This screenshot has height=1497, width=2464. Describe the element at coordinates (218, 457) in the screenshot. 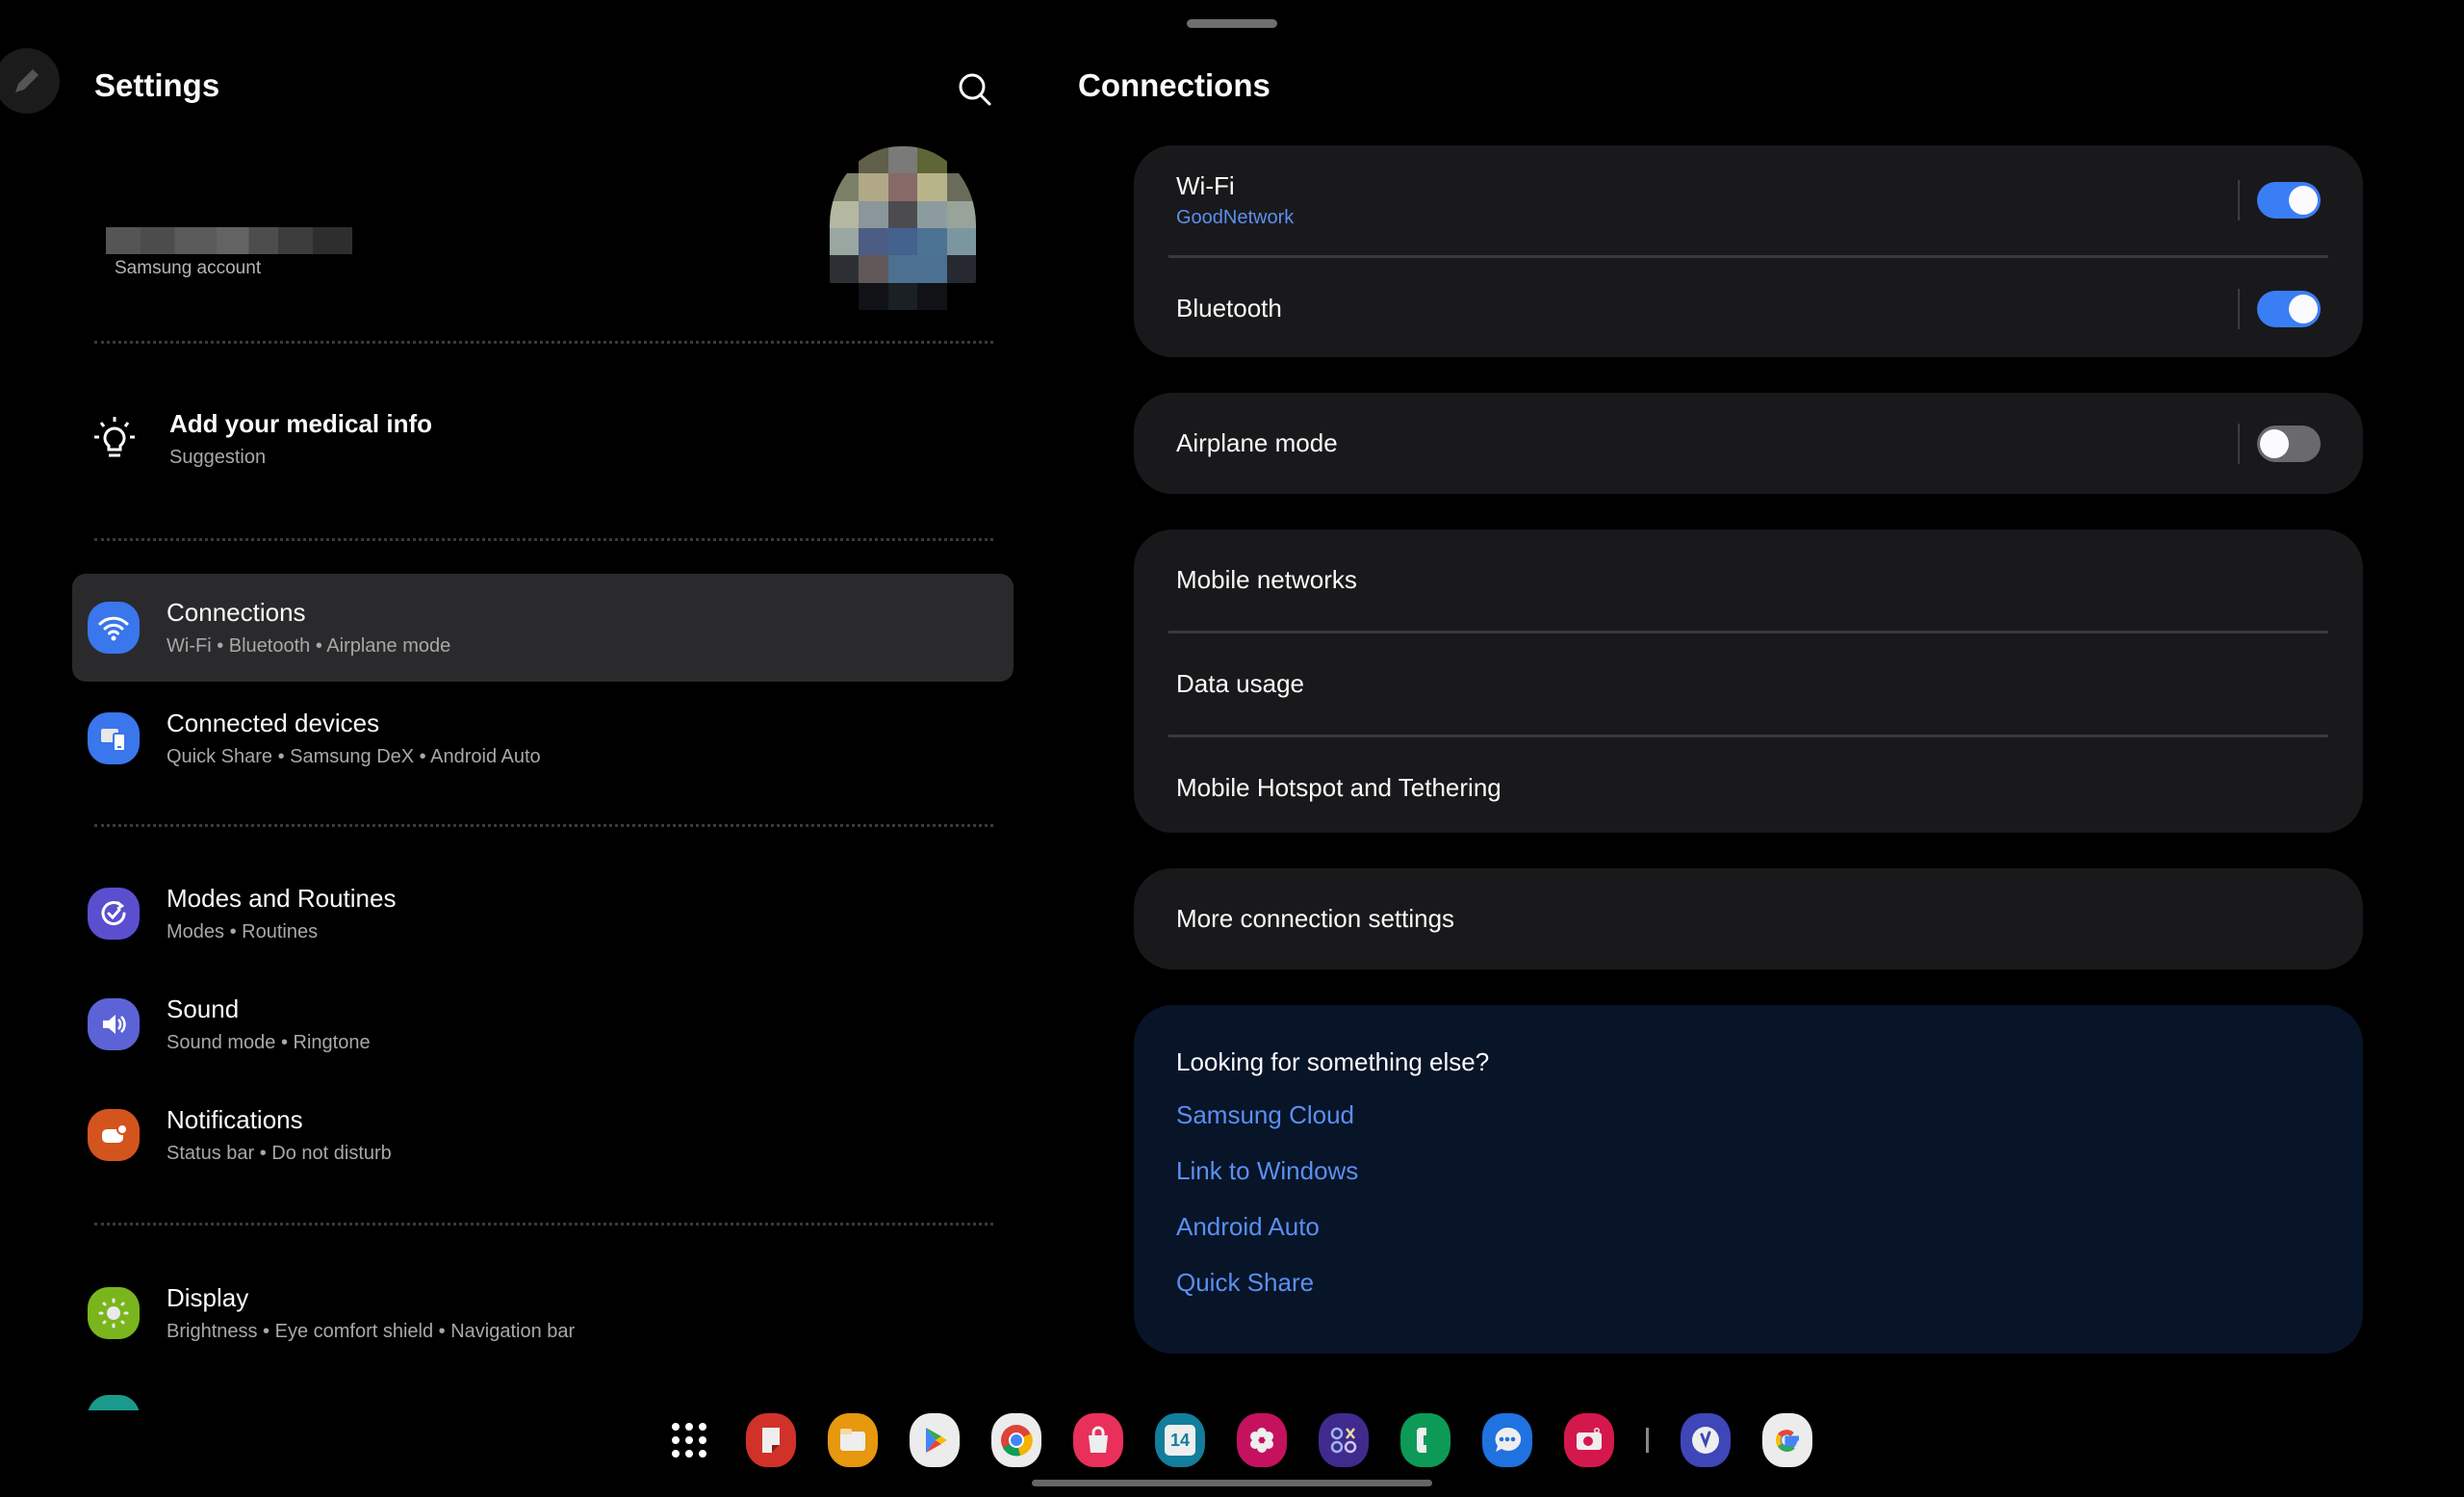

I see `suggestion-subtitle: Suggestion` at that location.